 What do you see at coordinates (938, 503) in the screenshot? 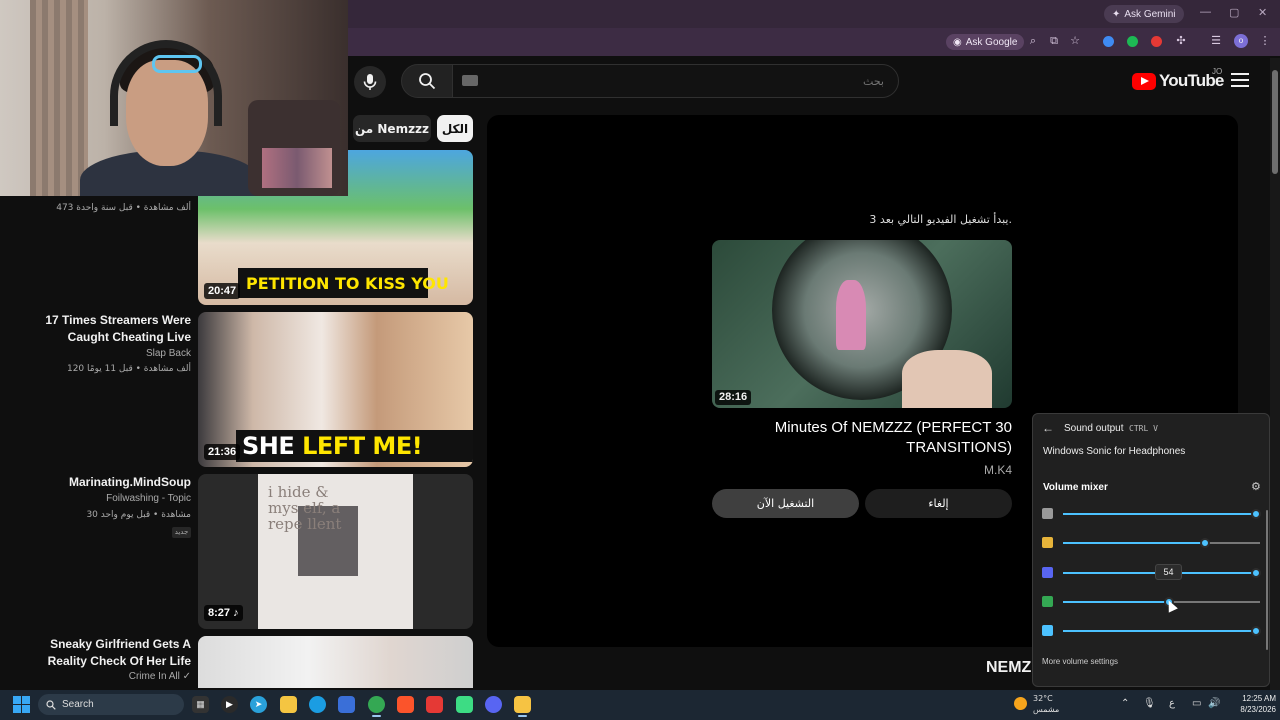
I see `cancel-autoplay-button: إلغاء` at bounding box center [938, 503].